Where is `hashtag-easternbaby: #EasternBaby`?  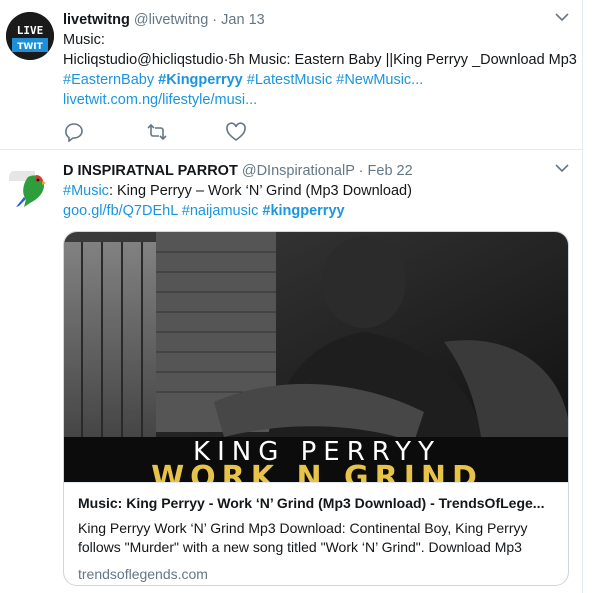 hashtag-easternbaby: #EasternBaby is located at coordinates (108, 80).